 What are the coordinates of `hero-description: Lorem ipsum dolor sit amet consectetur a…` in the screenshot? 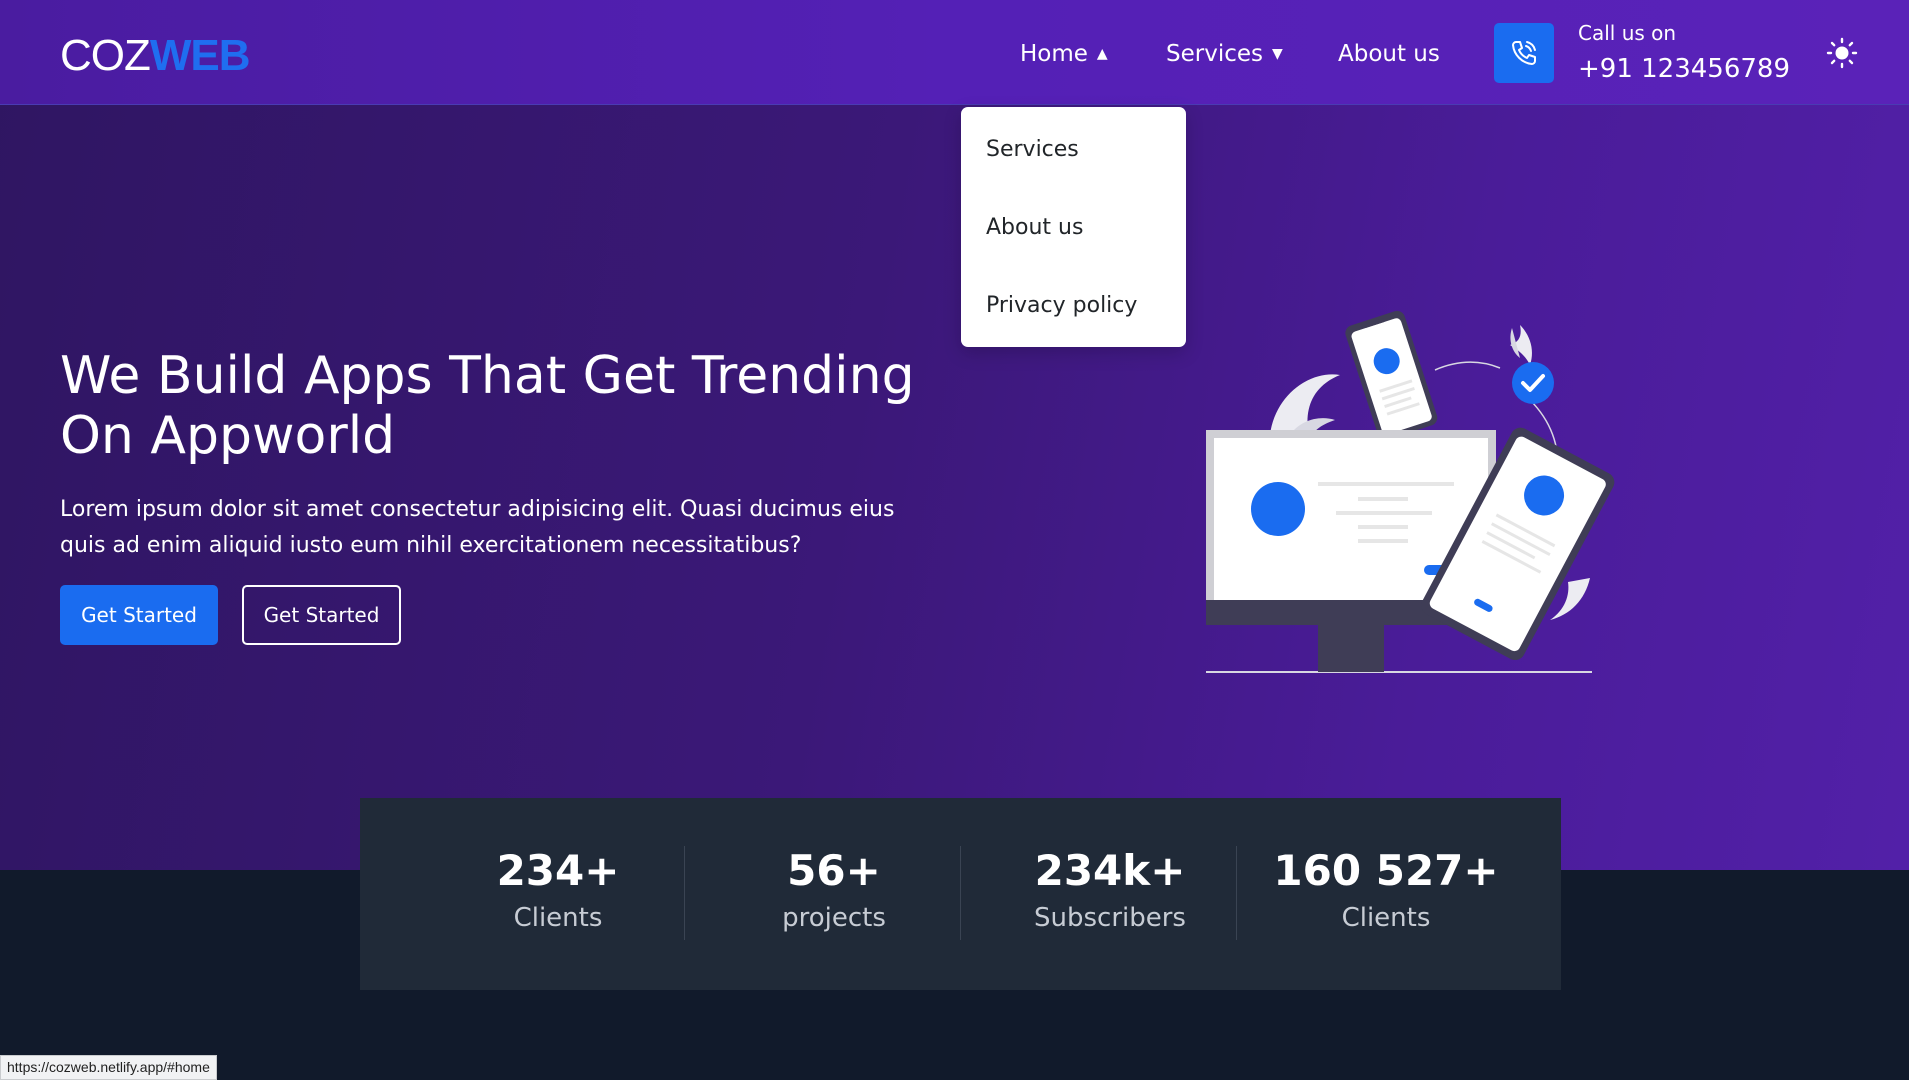 It's located at (477, 527).